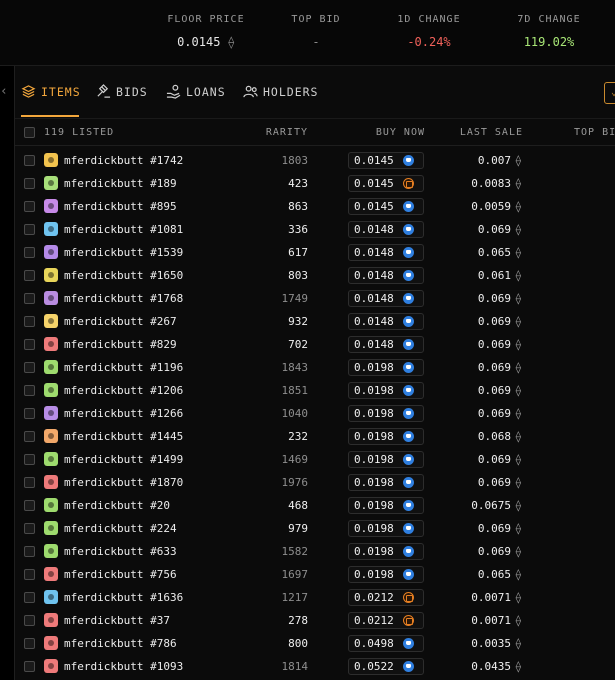 This screenshot has width=615, height=680. I want to click on rarity-header: RARITY, so click(276, 132).